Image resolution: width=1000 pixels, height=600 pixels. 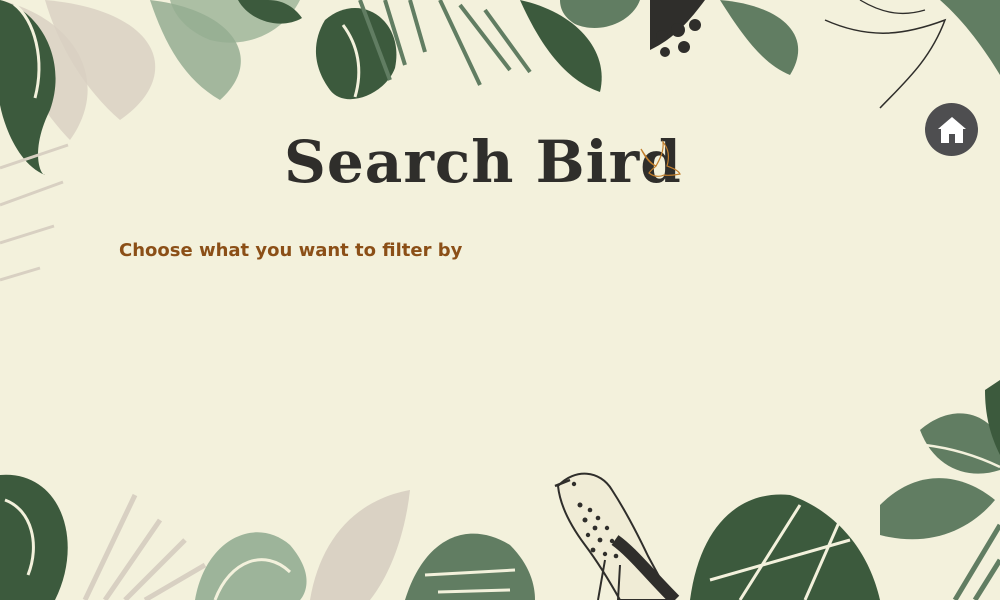 I want to click on flying-bird-icon, so click(x=660, y=158).